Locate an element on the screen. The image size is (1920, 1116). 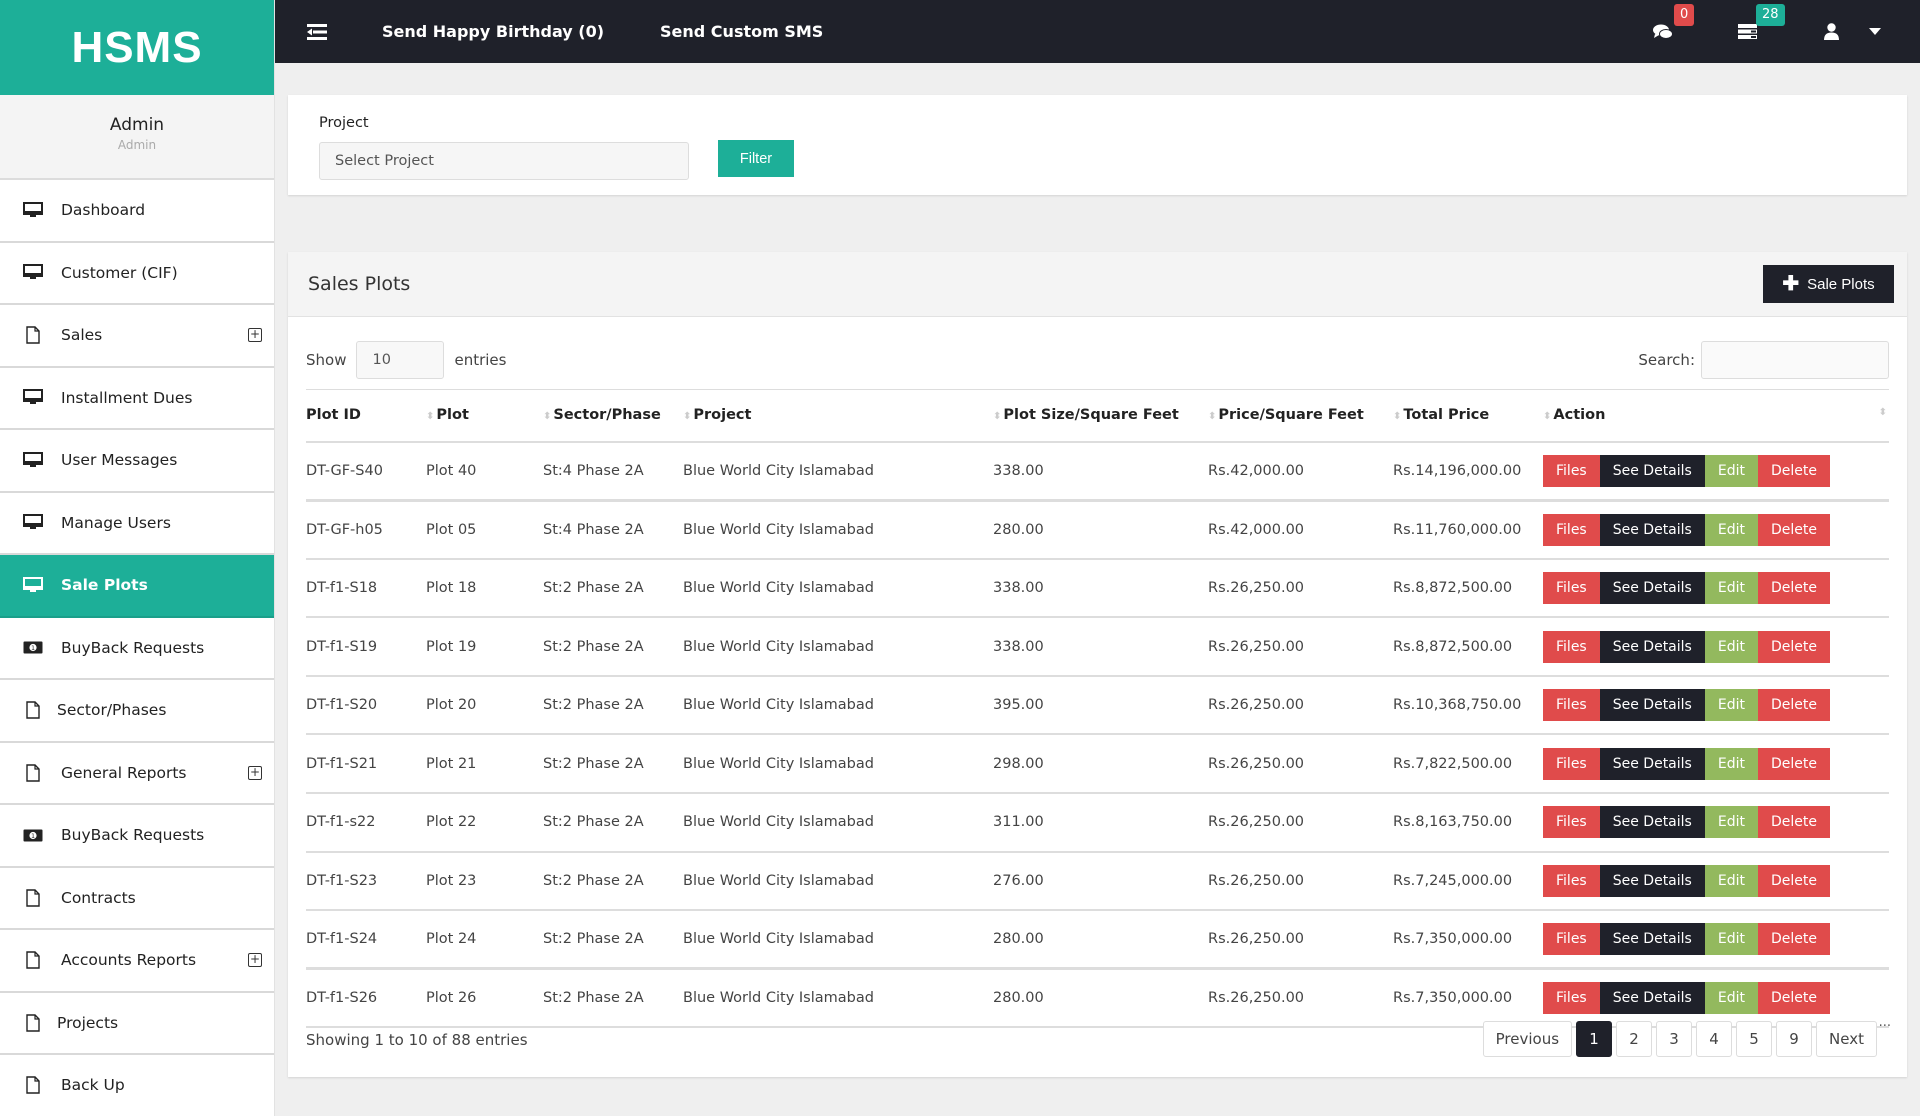
sidebar-item-installment-dues: Installment Dues is located at coordinates (137, 399).